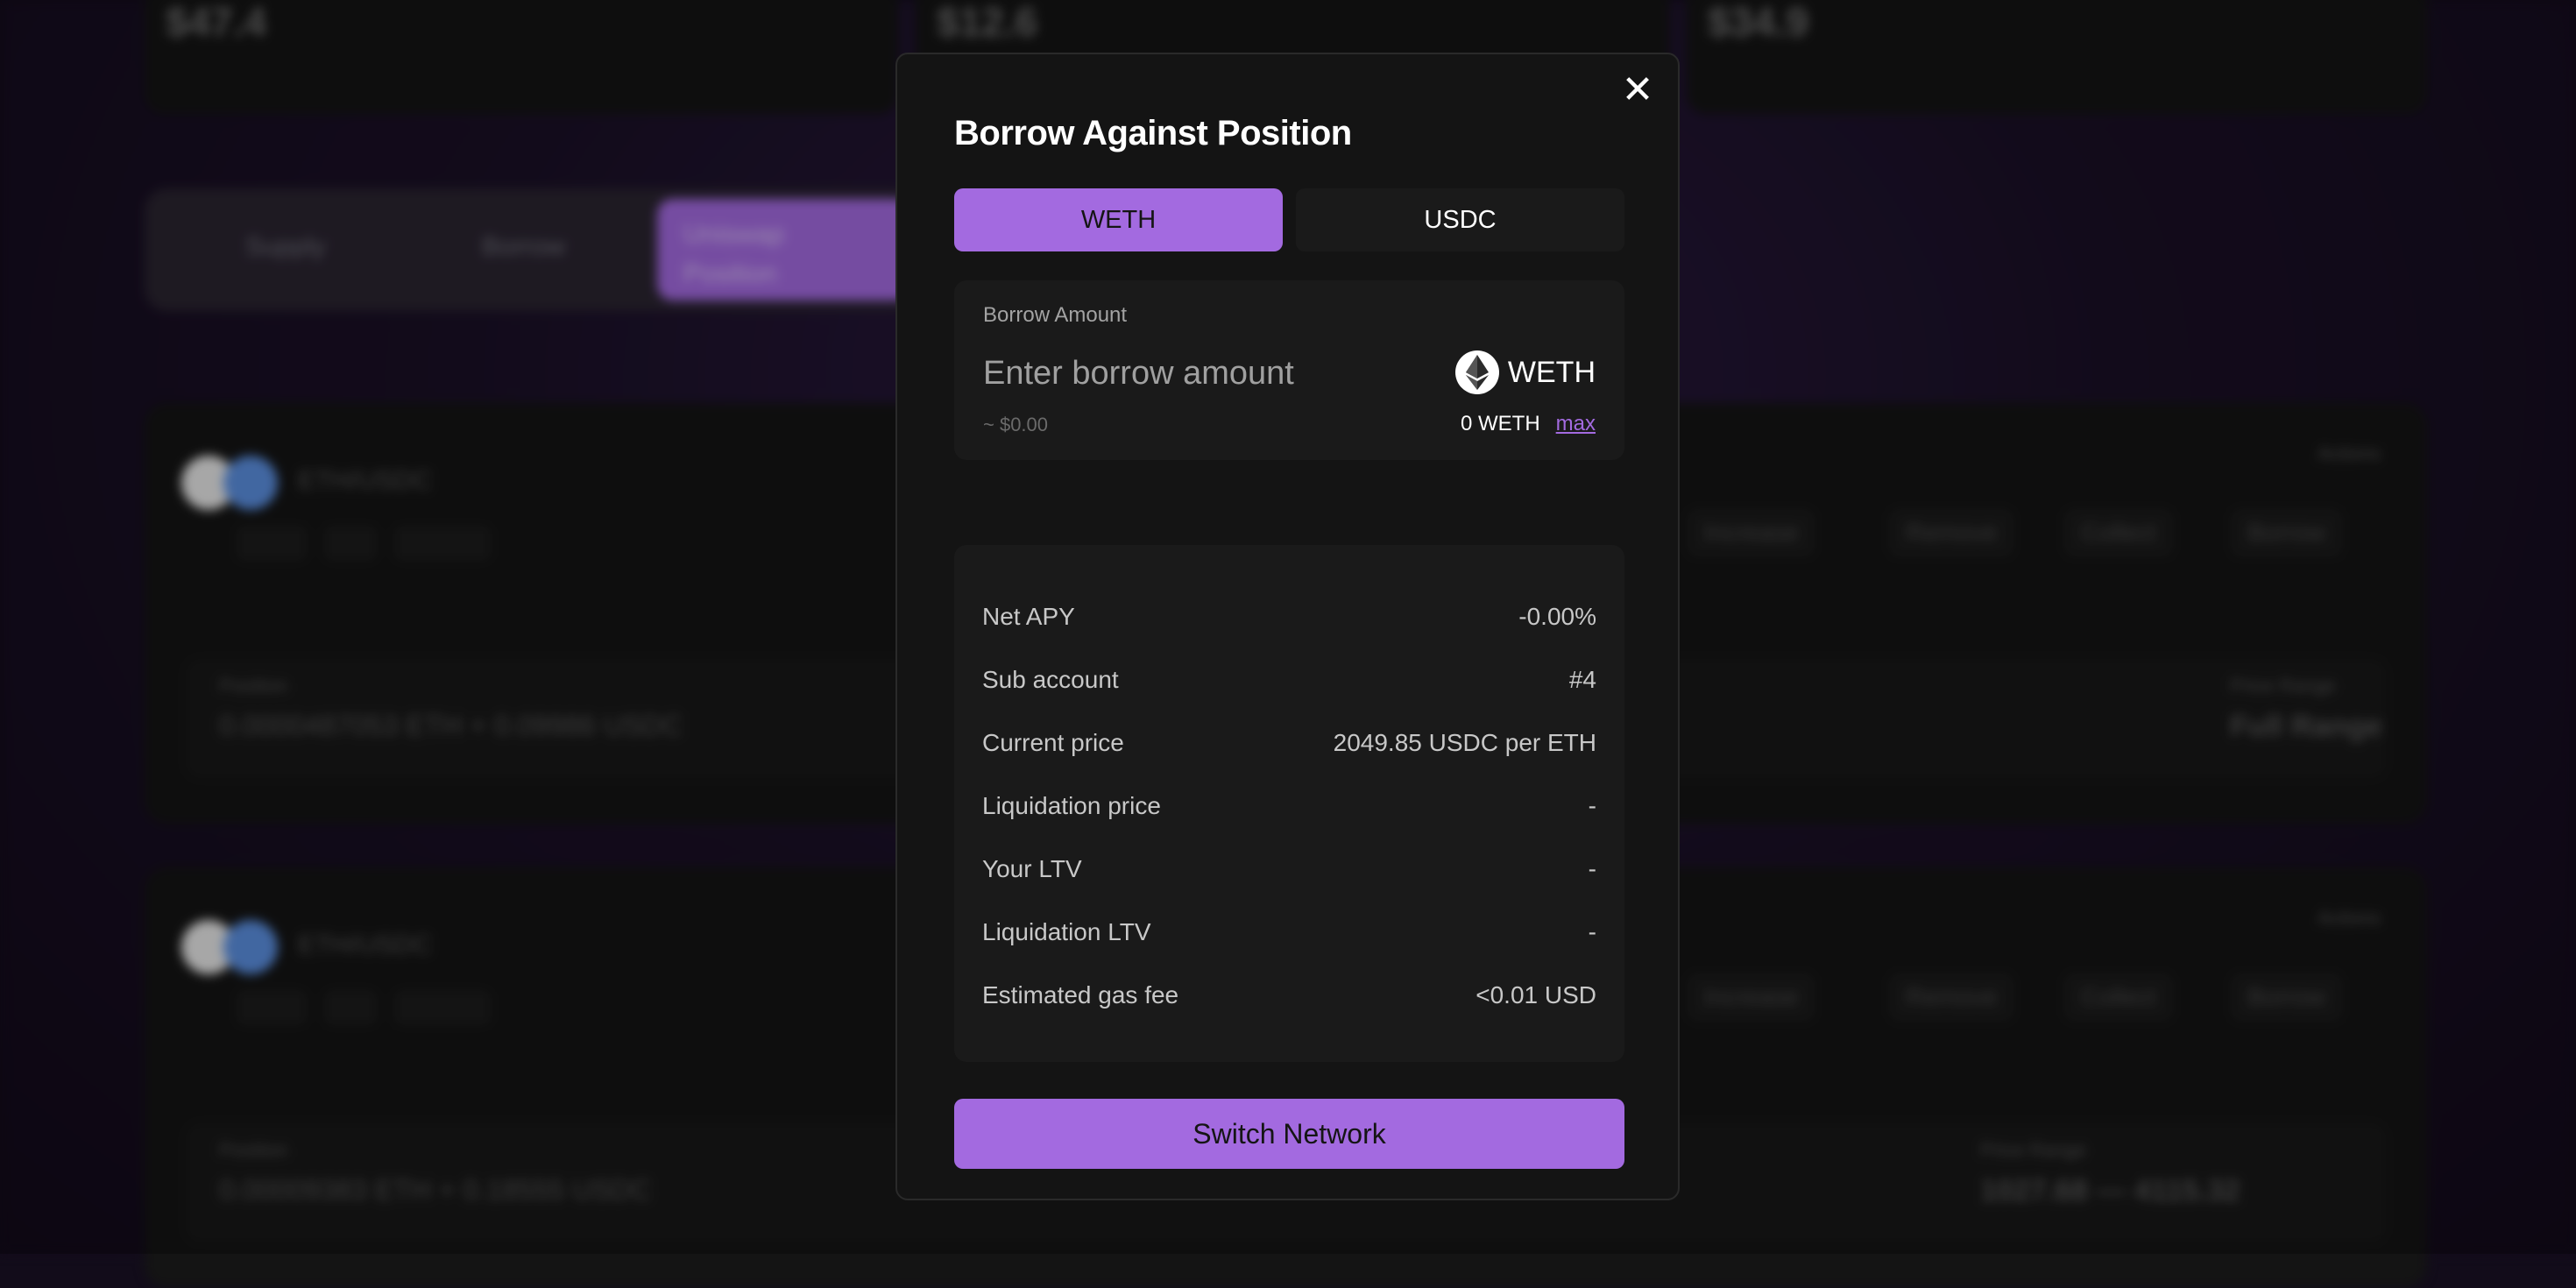 The image size is (2576, 1288). Describe the element at coordinates (1476, 372) in the screenshot. I see `ethereum-icon` at that location.